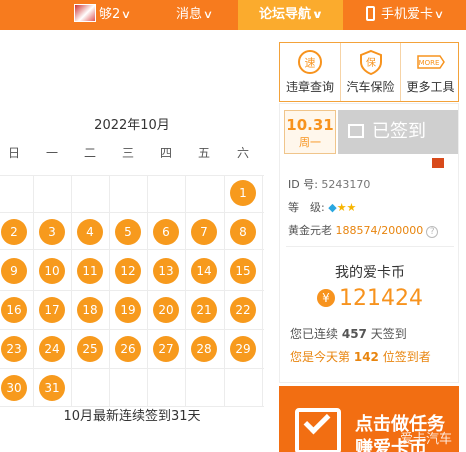  What do you see at coordinates (204, 271) in the screenshot?
I see `signed-day: 14` at bounding box center [204, 271].